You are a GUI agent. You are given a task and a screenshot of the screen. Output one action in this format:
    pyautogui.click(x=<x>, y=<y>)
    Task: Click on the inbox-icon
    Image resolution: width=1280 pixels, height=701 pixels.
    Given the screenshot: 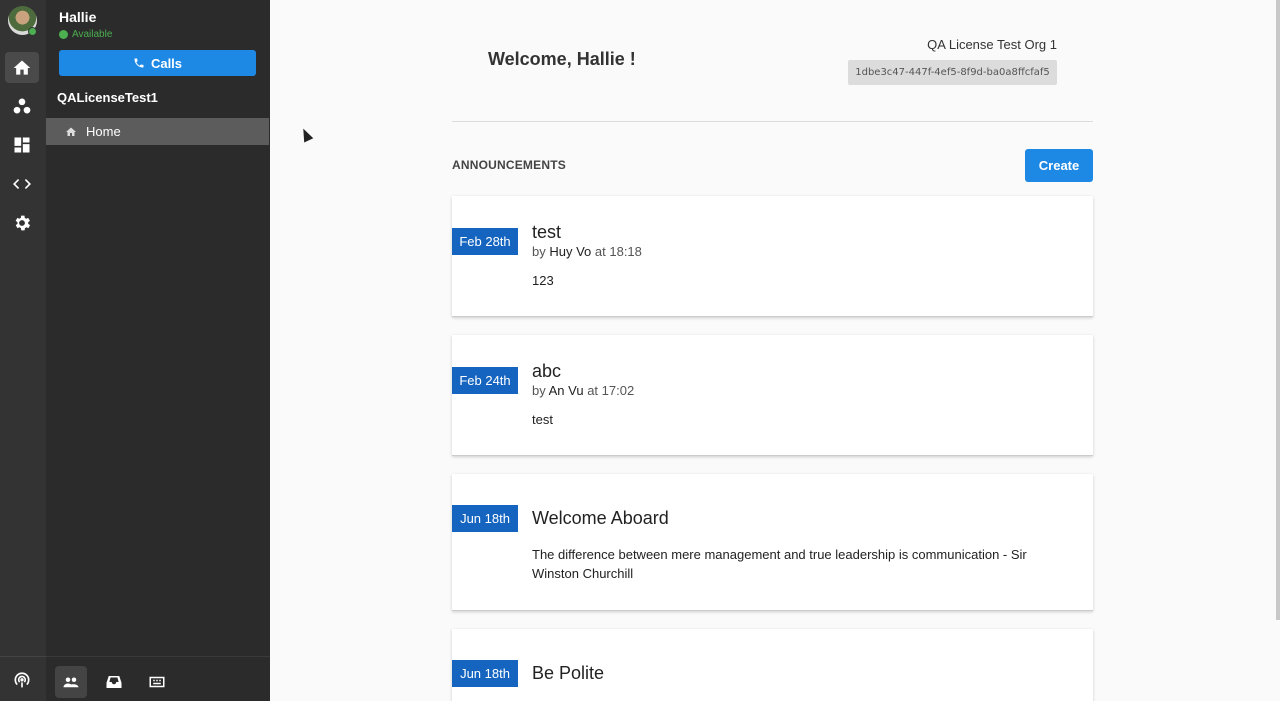 What is the action you would take?
    pyautogui.click(x=114, y=682)
    